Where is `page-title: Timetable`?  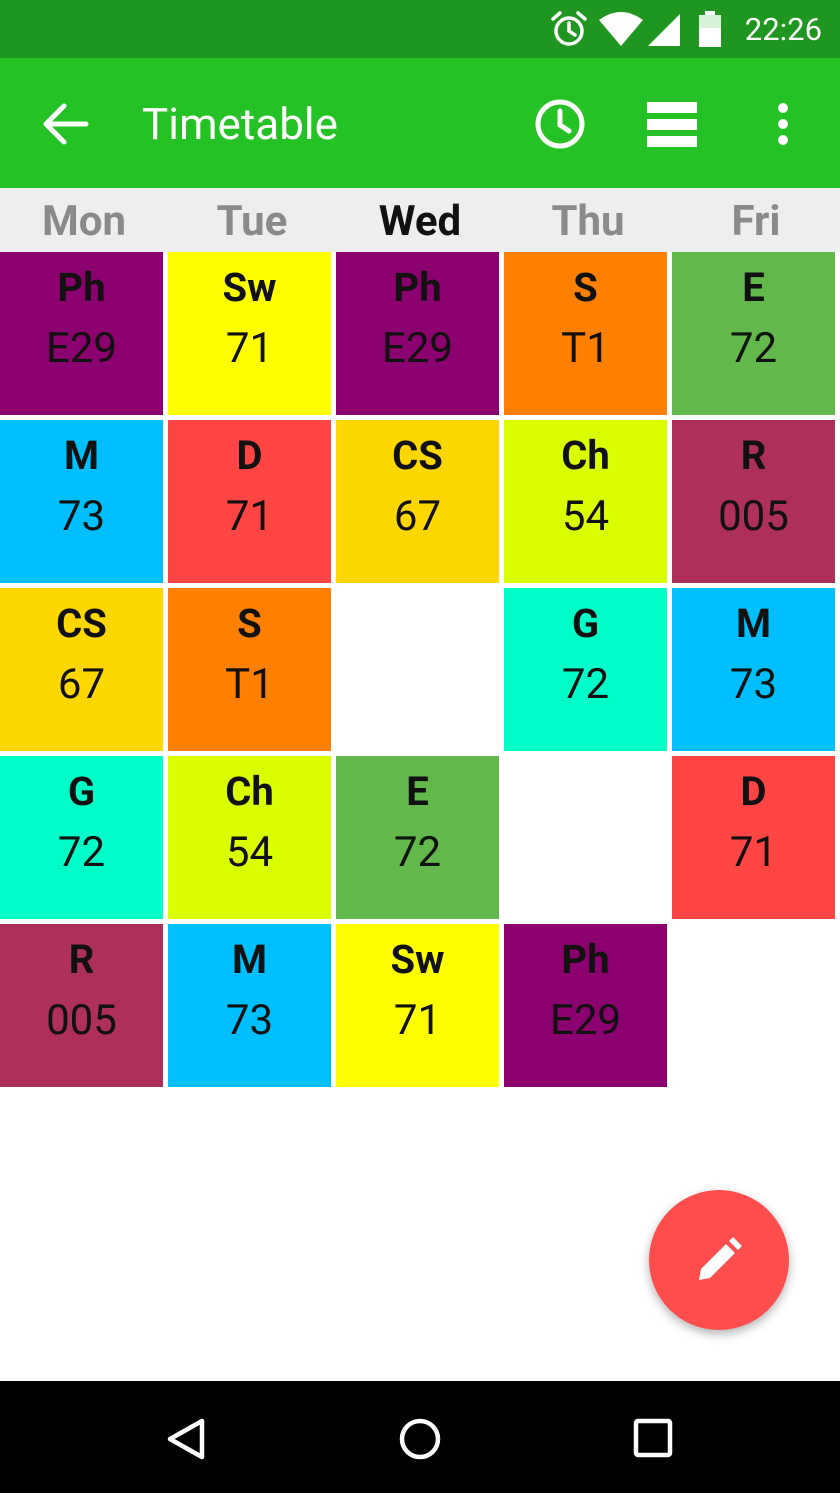
page-title: Timetable is located at coordinates (240, 124).